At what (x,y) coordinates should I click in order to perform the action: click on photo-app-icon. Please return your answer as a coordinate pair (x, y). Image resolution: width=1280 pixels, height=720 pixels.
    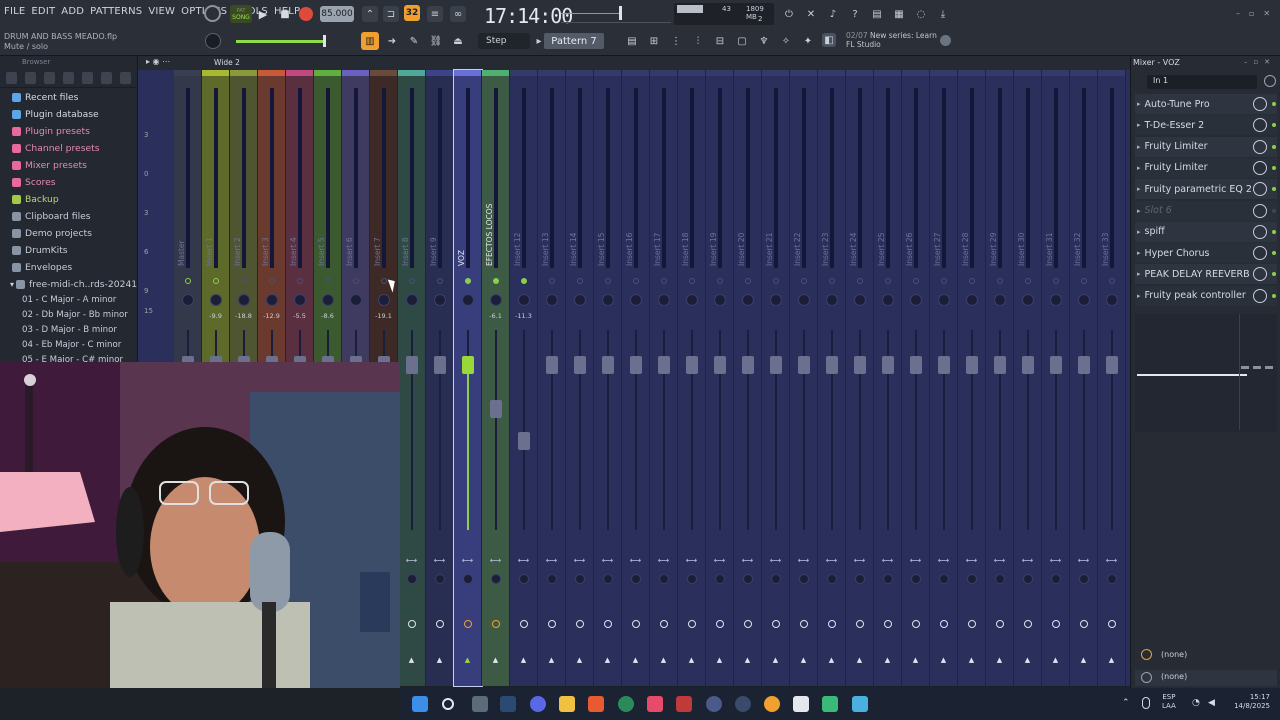
    Looking at the image, I should click on (655, 704).